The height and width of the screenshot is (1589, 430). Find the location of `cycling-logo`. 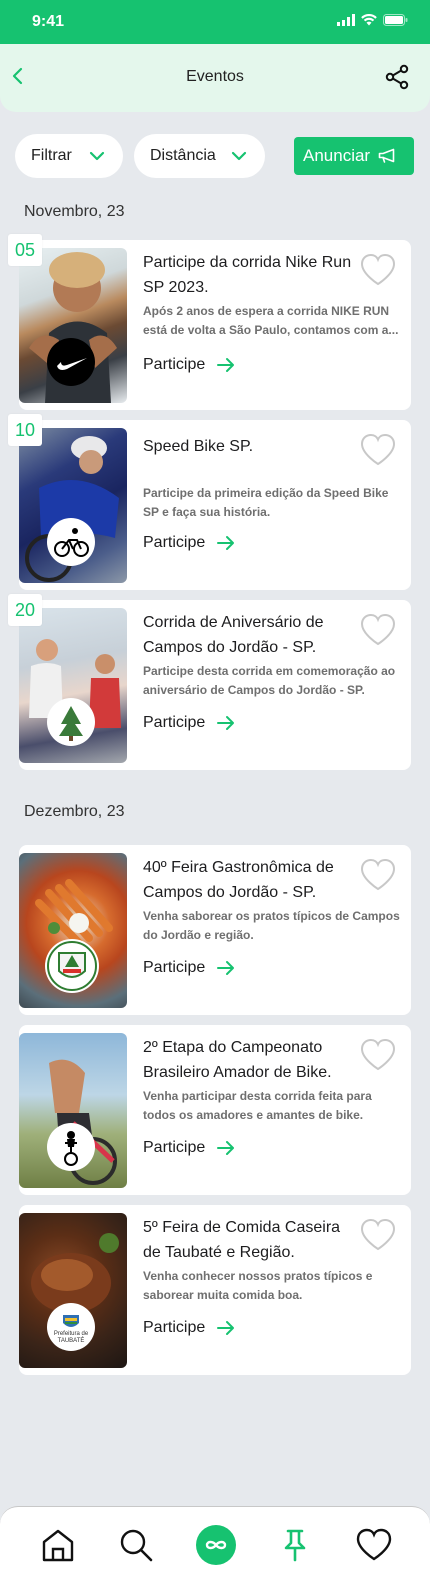

cycling-logo is located at coordinates (71, 542).